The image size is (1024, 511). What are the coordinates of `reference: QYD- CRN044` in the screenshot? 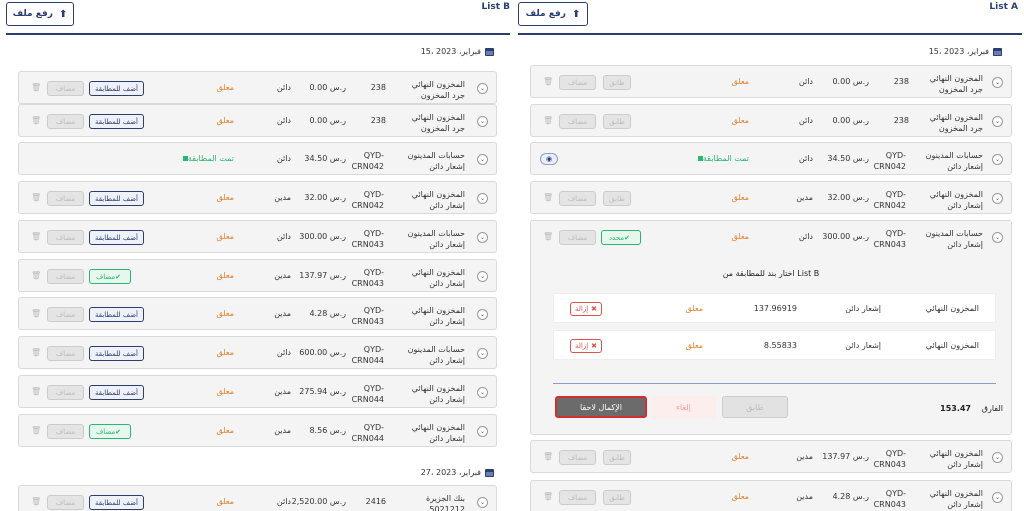 It's located at (368, 355).